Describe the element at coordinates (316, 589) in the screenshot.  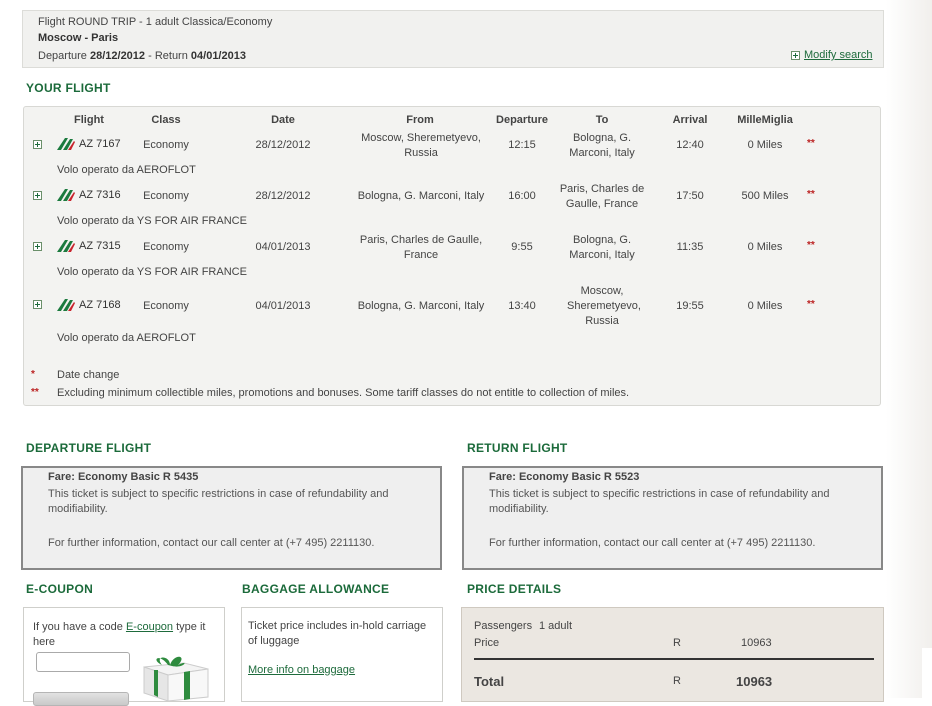
I see `baggage-title: BAGGAGE ALLOWANCE` at that location.